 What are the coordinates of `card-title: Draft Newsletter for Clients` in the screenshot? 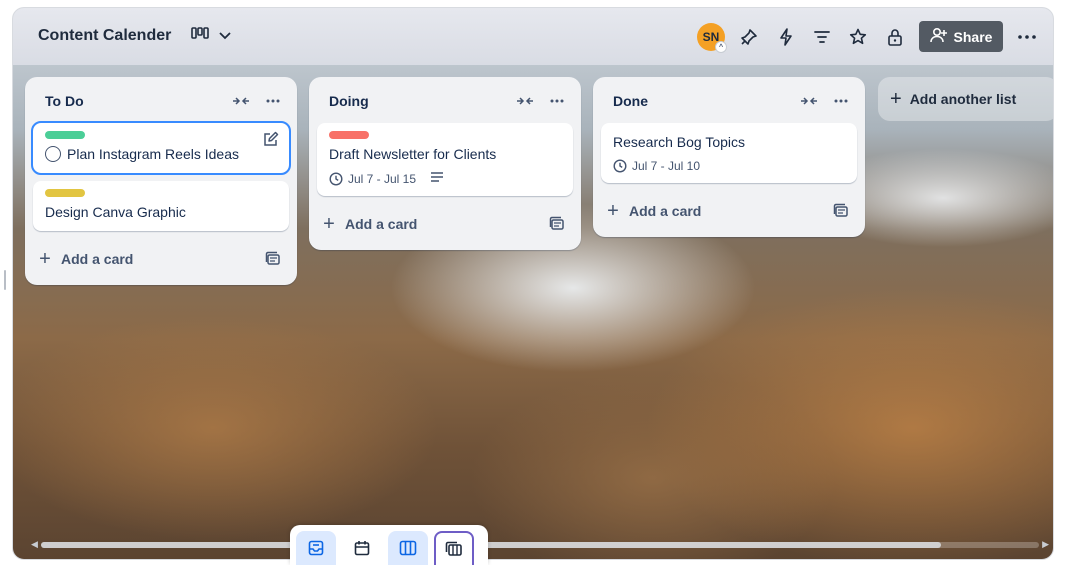 It's located at (413, 154).